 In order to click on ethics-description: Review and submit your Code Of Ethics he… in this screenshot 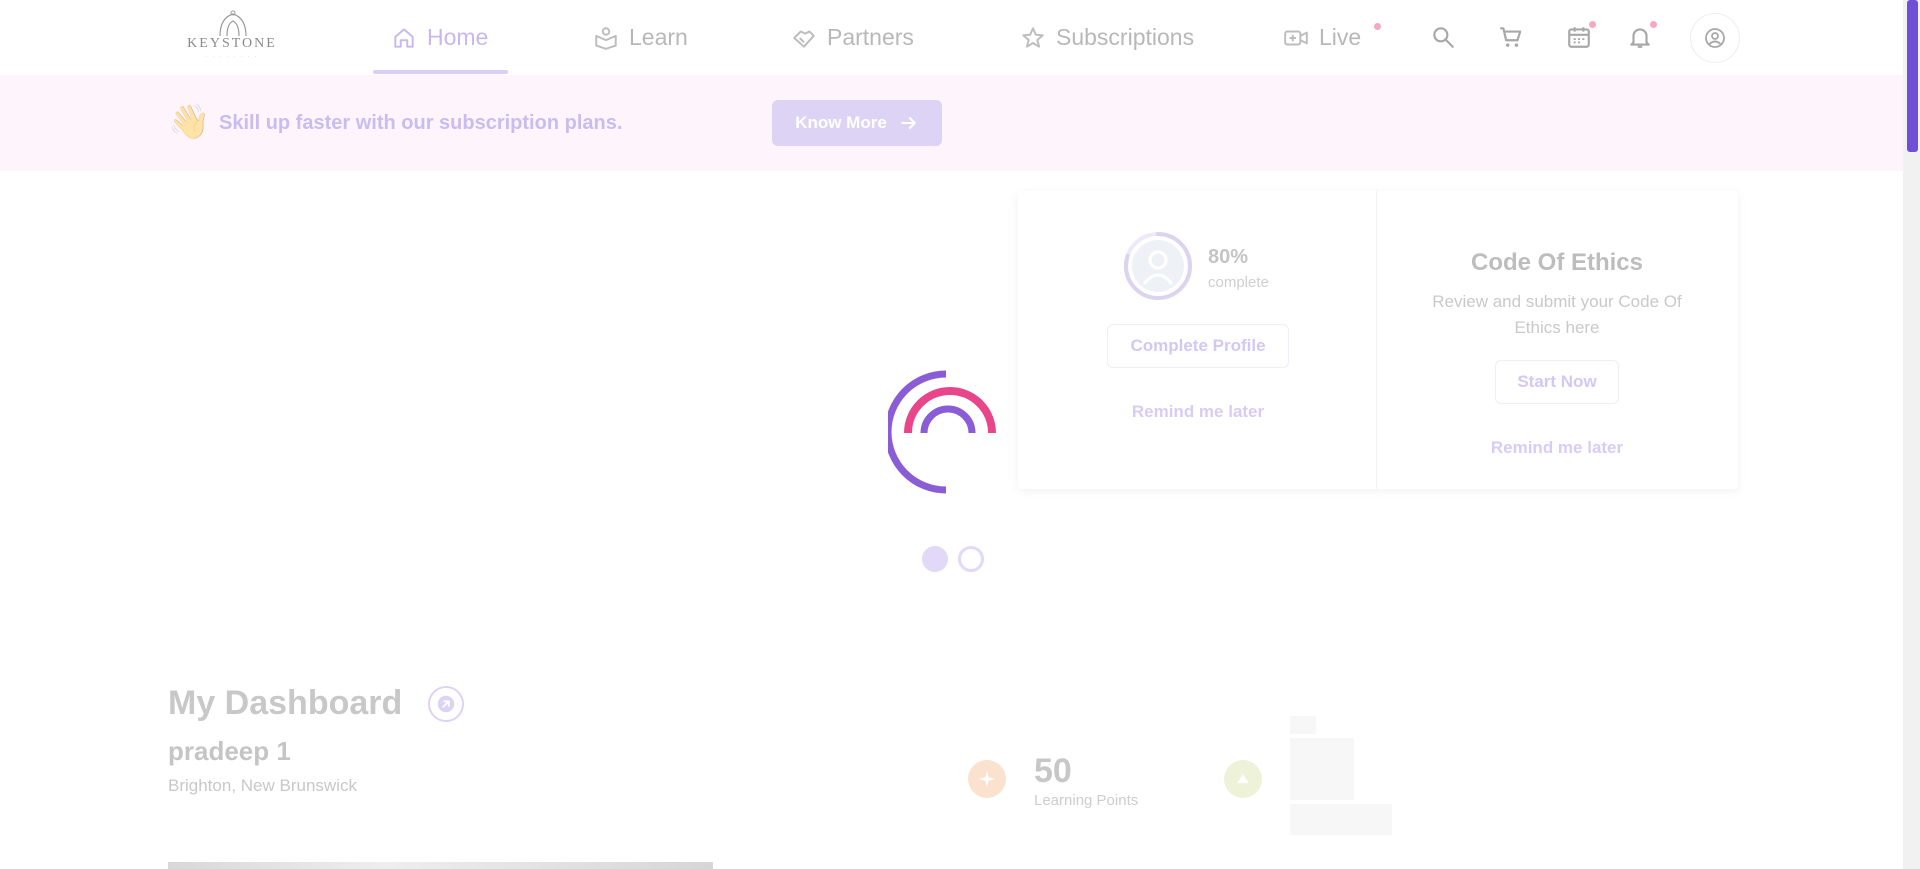, I will do `click(1557, 314)`.